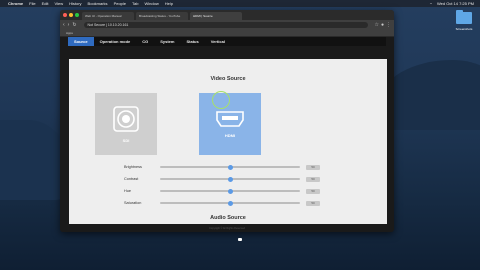 Image resolution: width=480 pixels, height=270 pixels. What do you see at coordinates (133, 203) in the screenshot?
I see `saturation-label: Saturation` at bounding box center [133, 203].